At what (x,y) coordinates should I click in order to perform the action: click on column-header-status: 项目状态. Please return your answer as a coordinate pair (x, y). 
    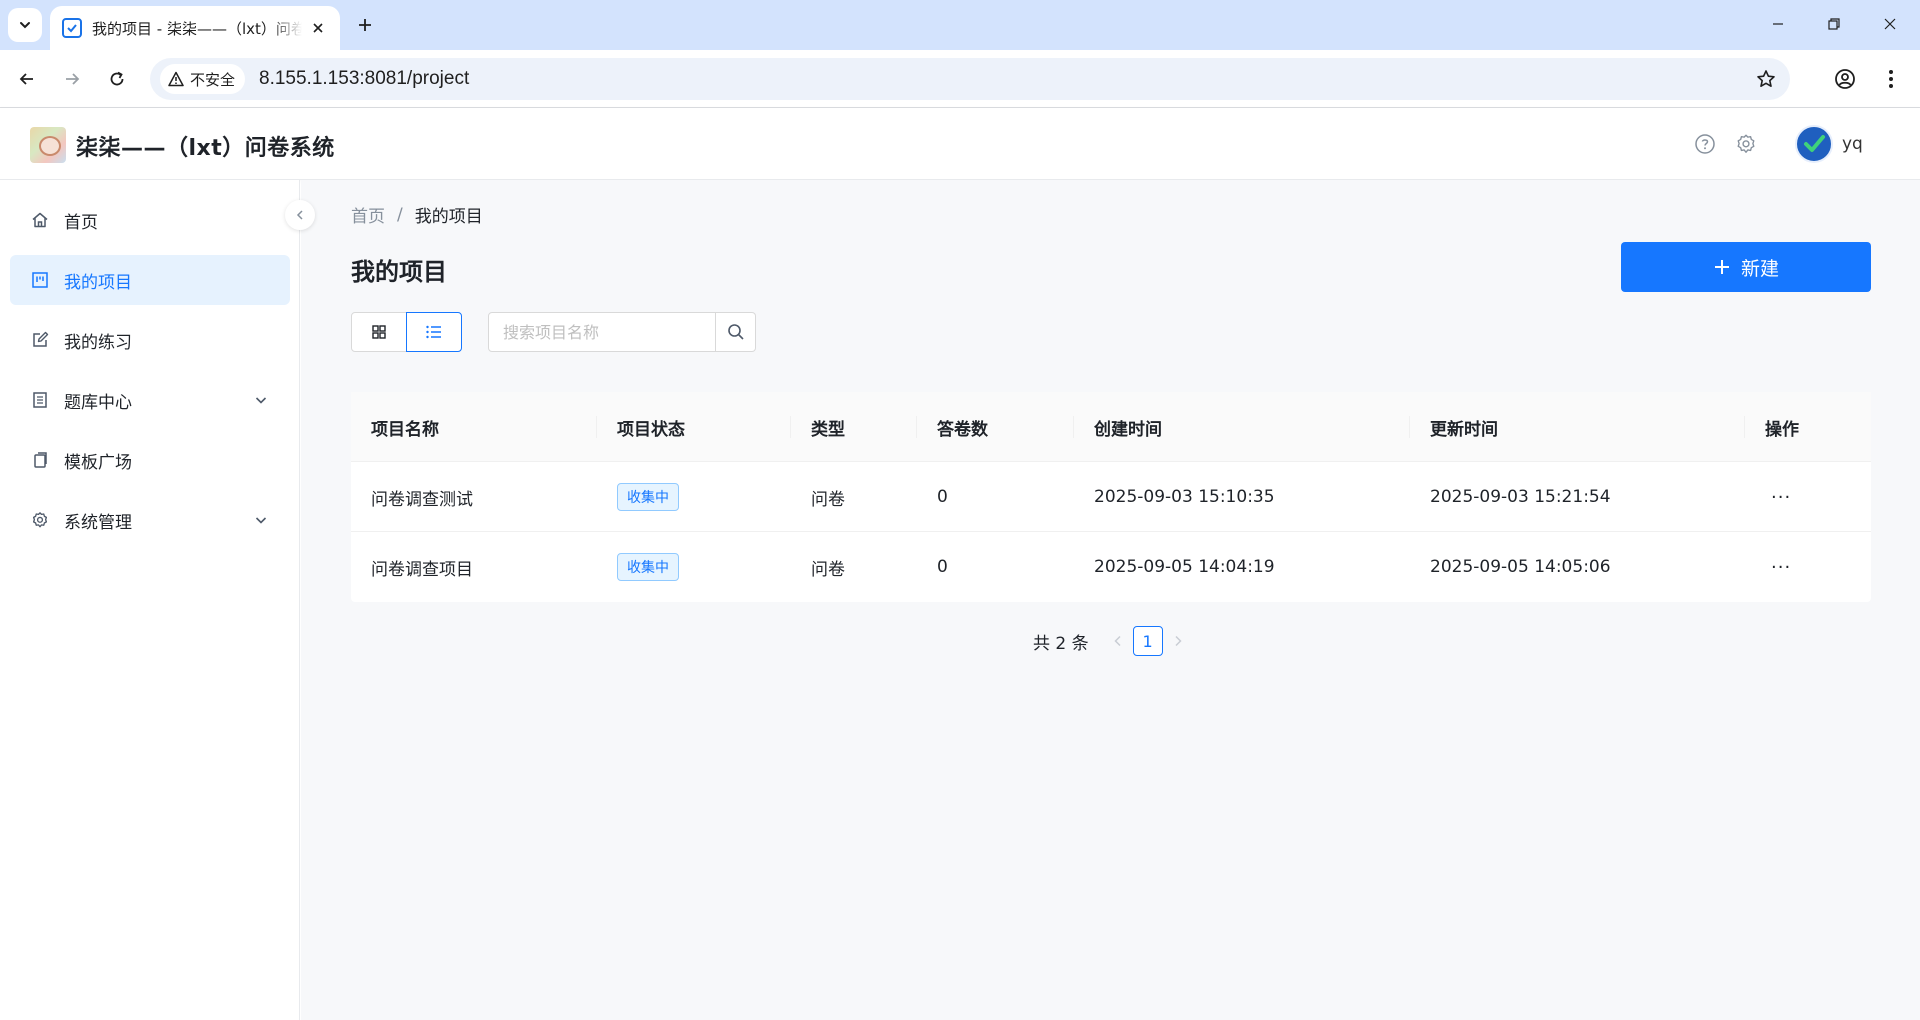
    Looking at the image, I should click on (694, 427).